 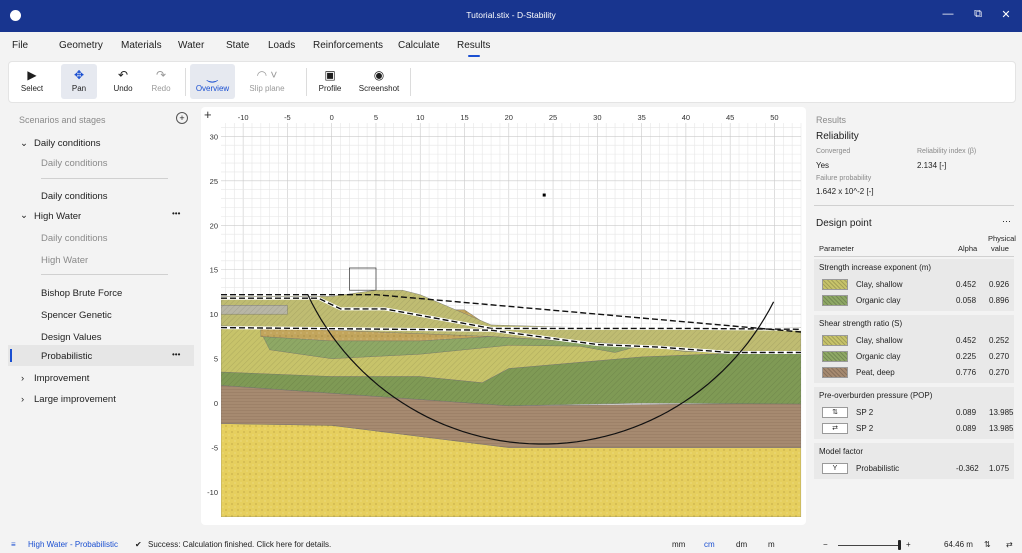 I want to click on add-scenario-icon: +, so click(x=182, y=118).